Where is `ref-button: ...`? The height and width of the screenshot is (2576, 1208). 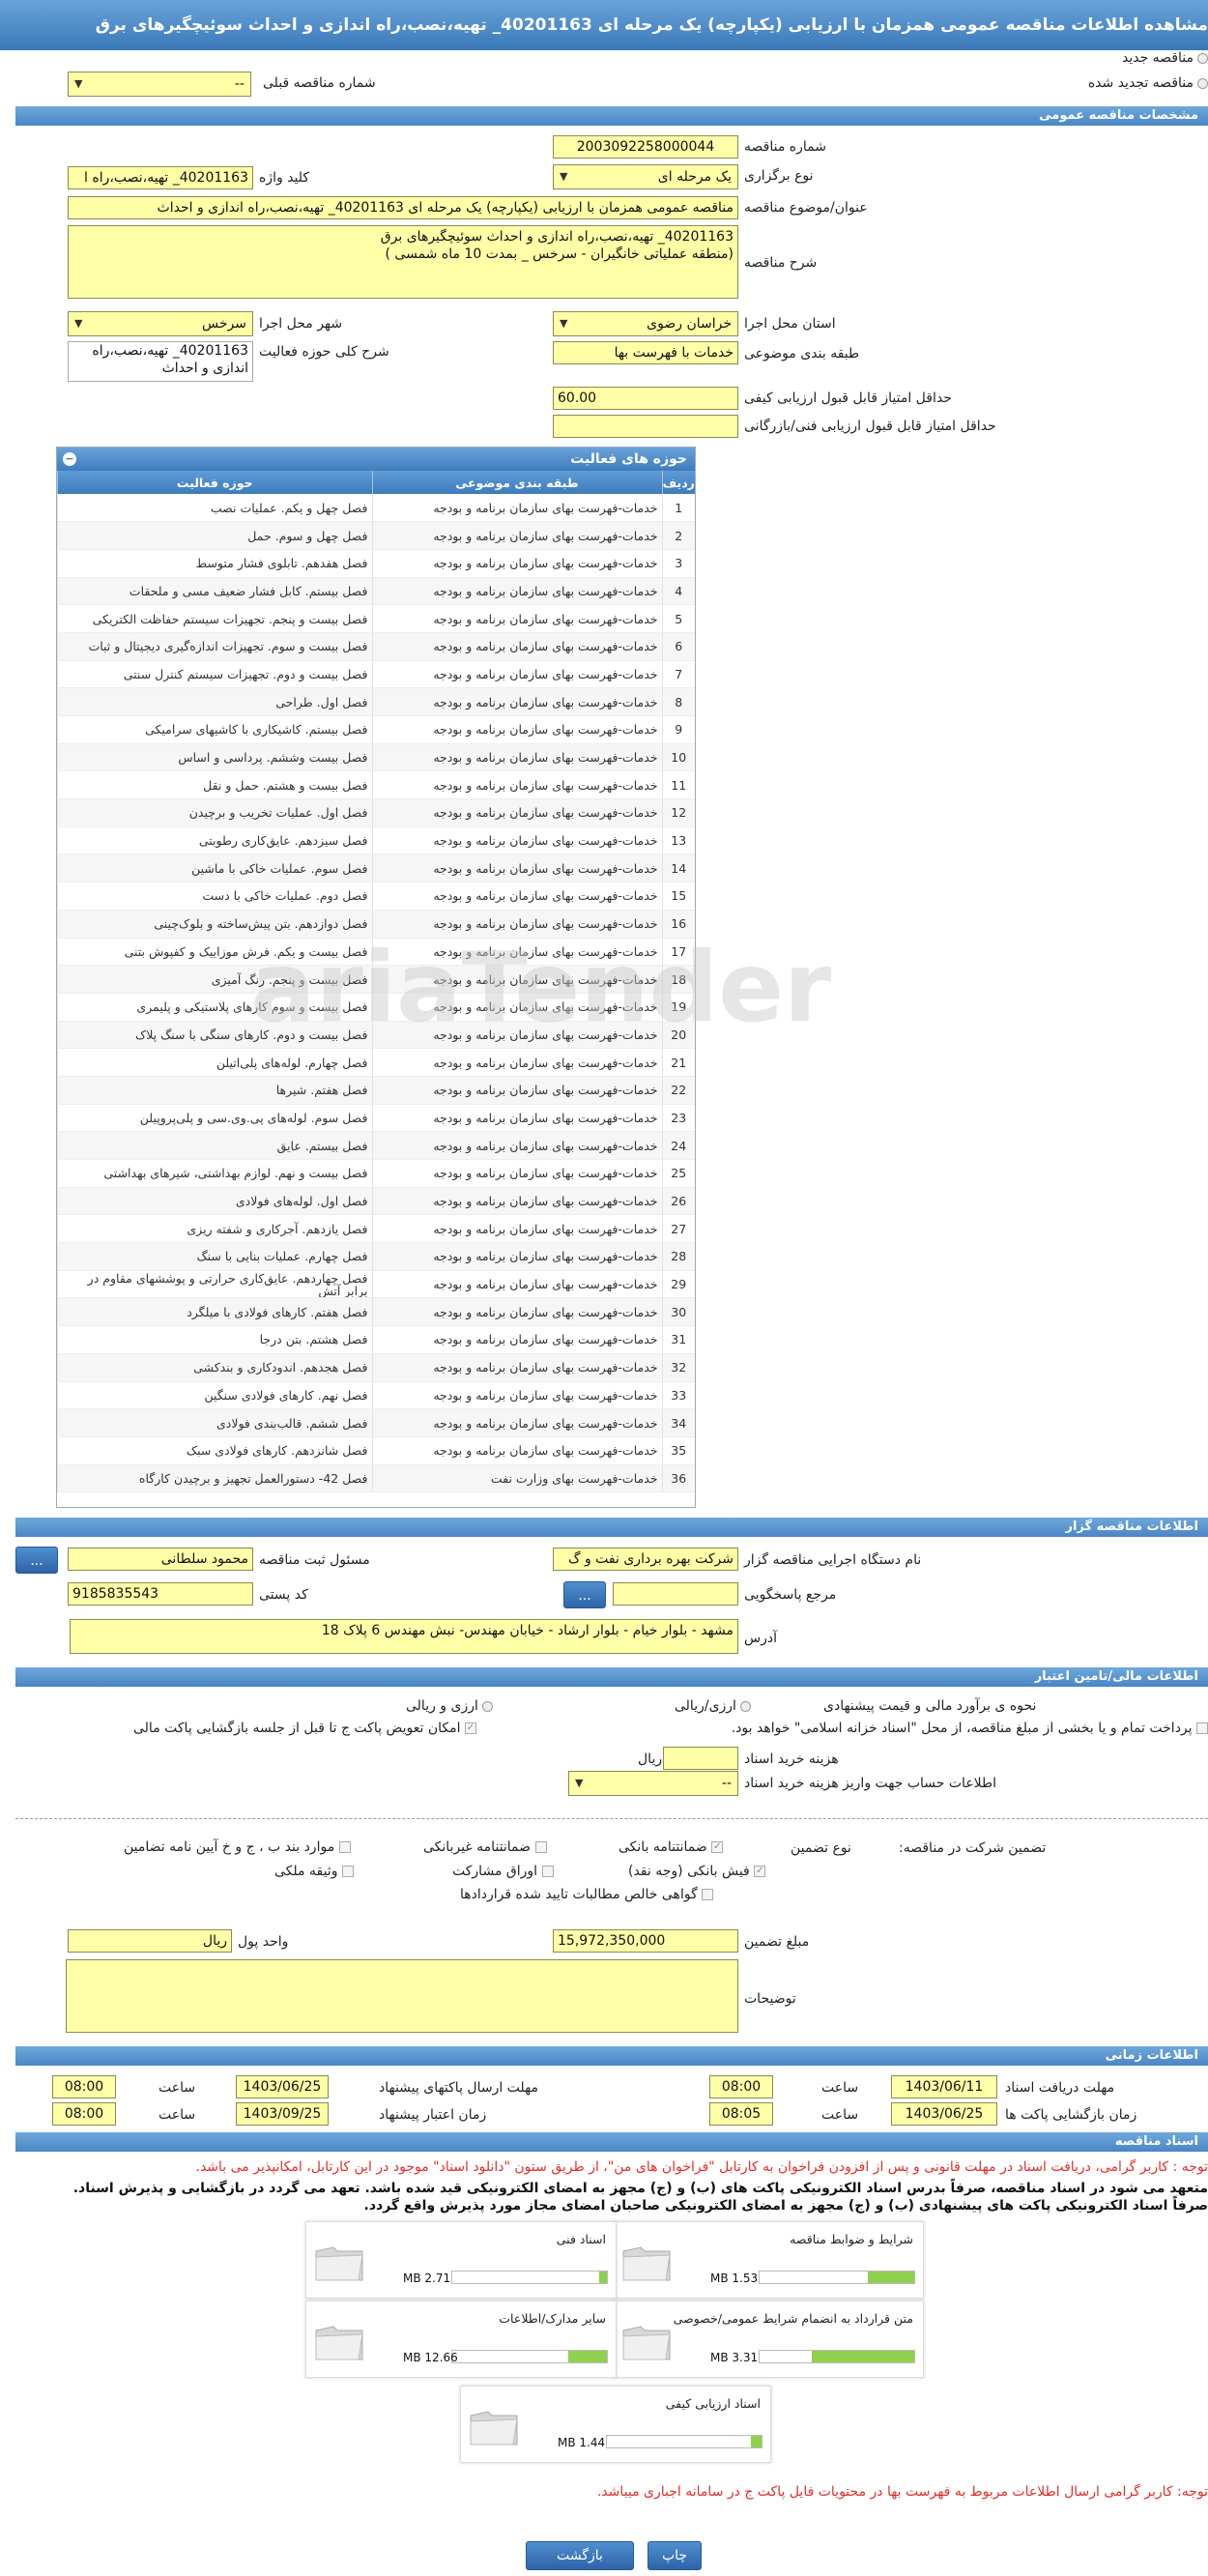 ref-button: ... is located at coordinates (584, 1594).